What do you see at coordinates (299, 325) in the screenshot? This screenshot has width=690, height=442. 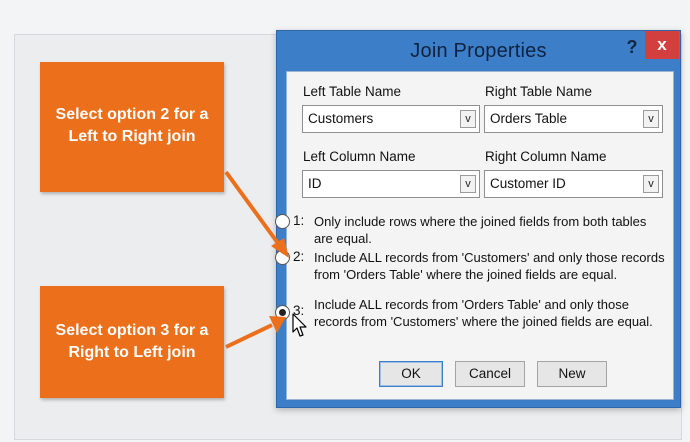 I see `mouse-cursor-icon` at bounding box center [299, 325].